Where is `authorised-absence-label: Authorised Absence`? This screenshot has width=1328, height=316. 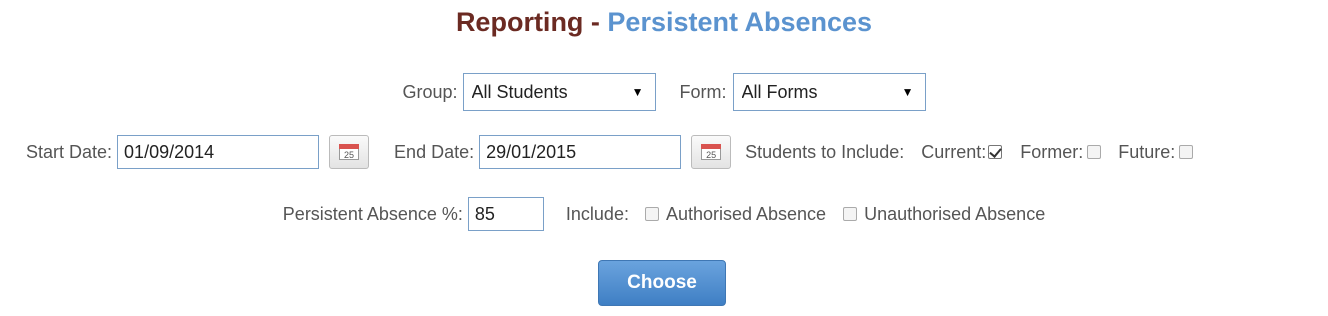 authorised-absence-label: Authorised Absence is located at coordinates (746, 213).